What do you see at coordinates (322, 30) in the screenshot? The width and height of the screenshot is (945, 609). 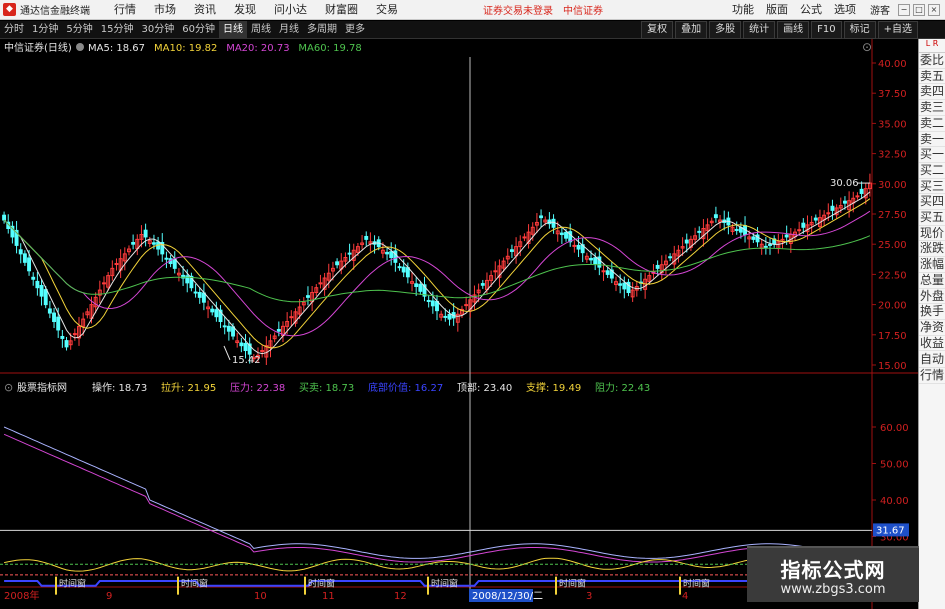 I see `period-tab-multi: 多周期` at bounding box center [322, 30].